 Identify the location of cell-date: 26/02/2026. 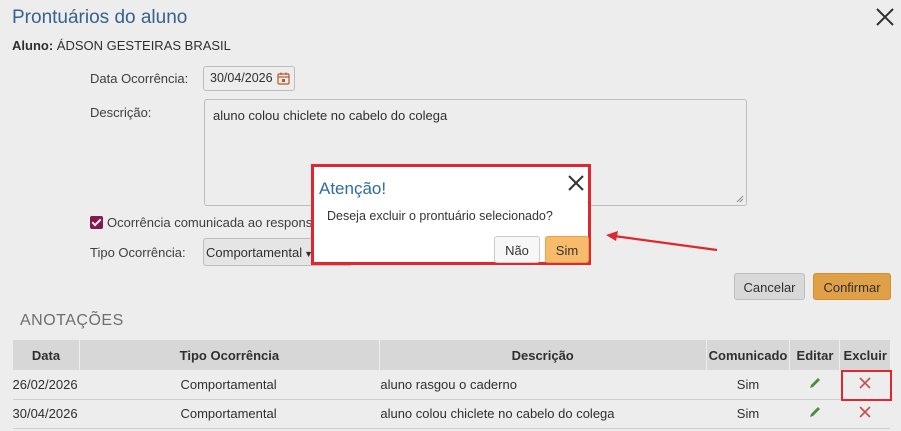
(46, 385).